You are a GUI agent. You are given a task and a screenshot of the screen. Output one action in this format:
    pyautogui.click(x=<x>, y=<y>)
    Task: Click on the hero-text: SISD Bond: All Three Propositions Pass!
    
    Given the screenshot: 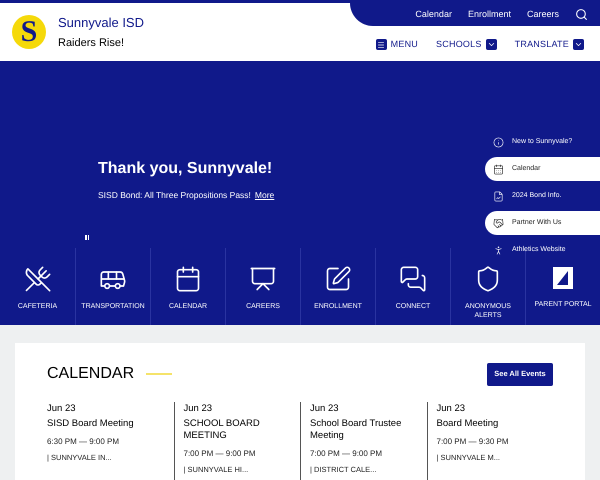 What is the action you would take?
    pyautogui.click(x=174, y=195)
    